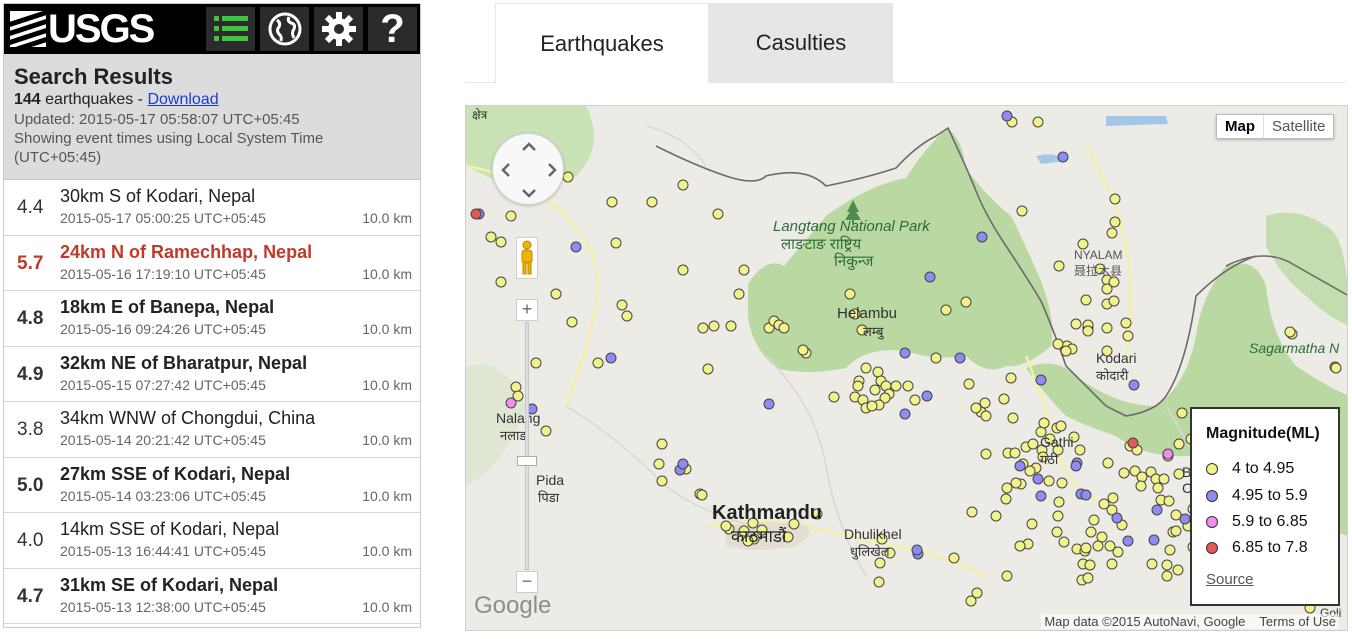  I want to click on event-time: 2015-05-16 17:19:10 UTC+05:45, so click(163, 273).